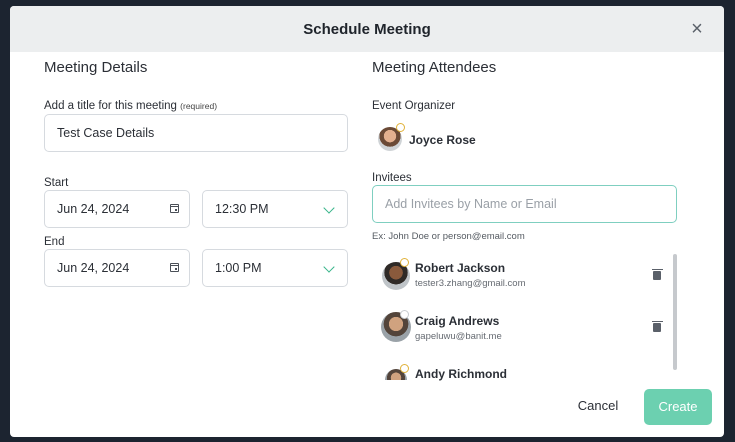  I want to click on end-time-value: 1:00 PM, so click(238, 268).